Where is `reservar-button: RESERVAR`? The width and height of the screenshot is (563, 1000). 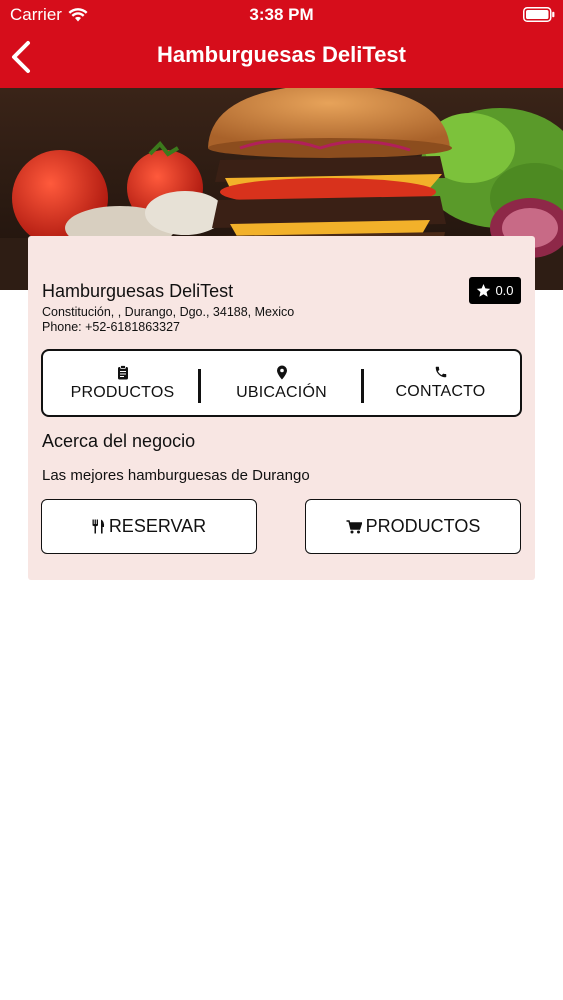 reservar-button: RESERVAR is located at coordinates (149, 526).